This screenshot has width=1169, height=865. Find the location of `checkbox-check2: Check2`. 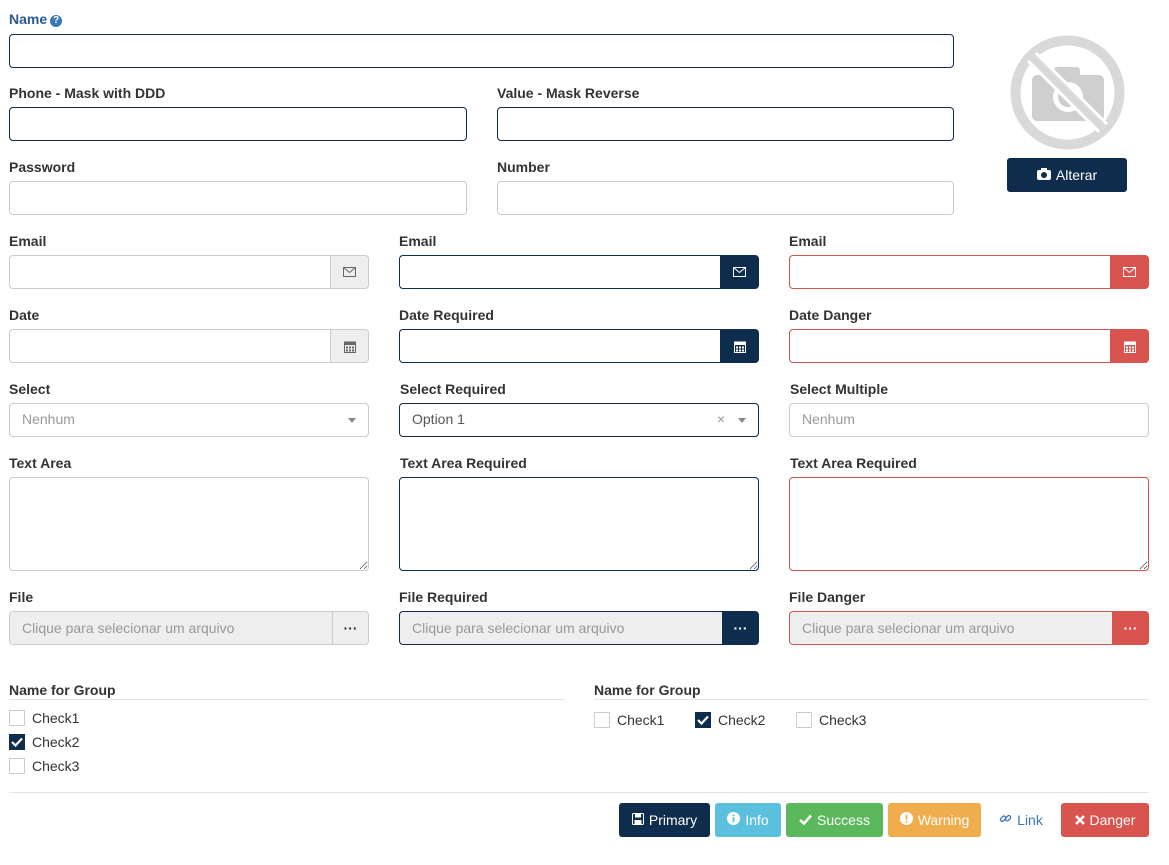

checkbox-check2: Check2 is located at coordinates (44, 742).